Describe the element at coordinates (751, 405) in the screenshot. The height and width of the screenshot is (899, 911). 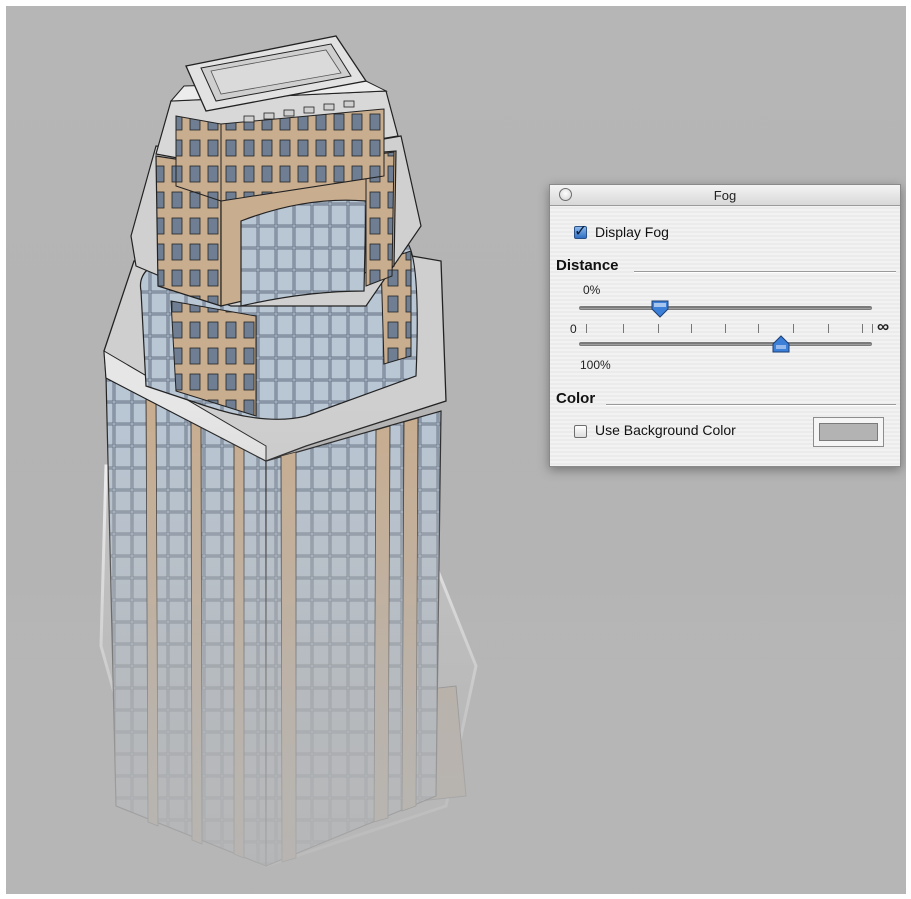
I see `color-section-rule` at that location.